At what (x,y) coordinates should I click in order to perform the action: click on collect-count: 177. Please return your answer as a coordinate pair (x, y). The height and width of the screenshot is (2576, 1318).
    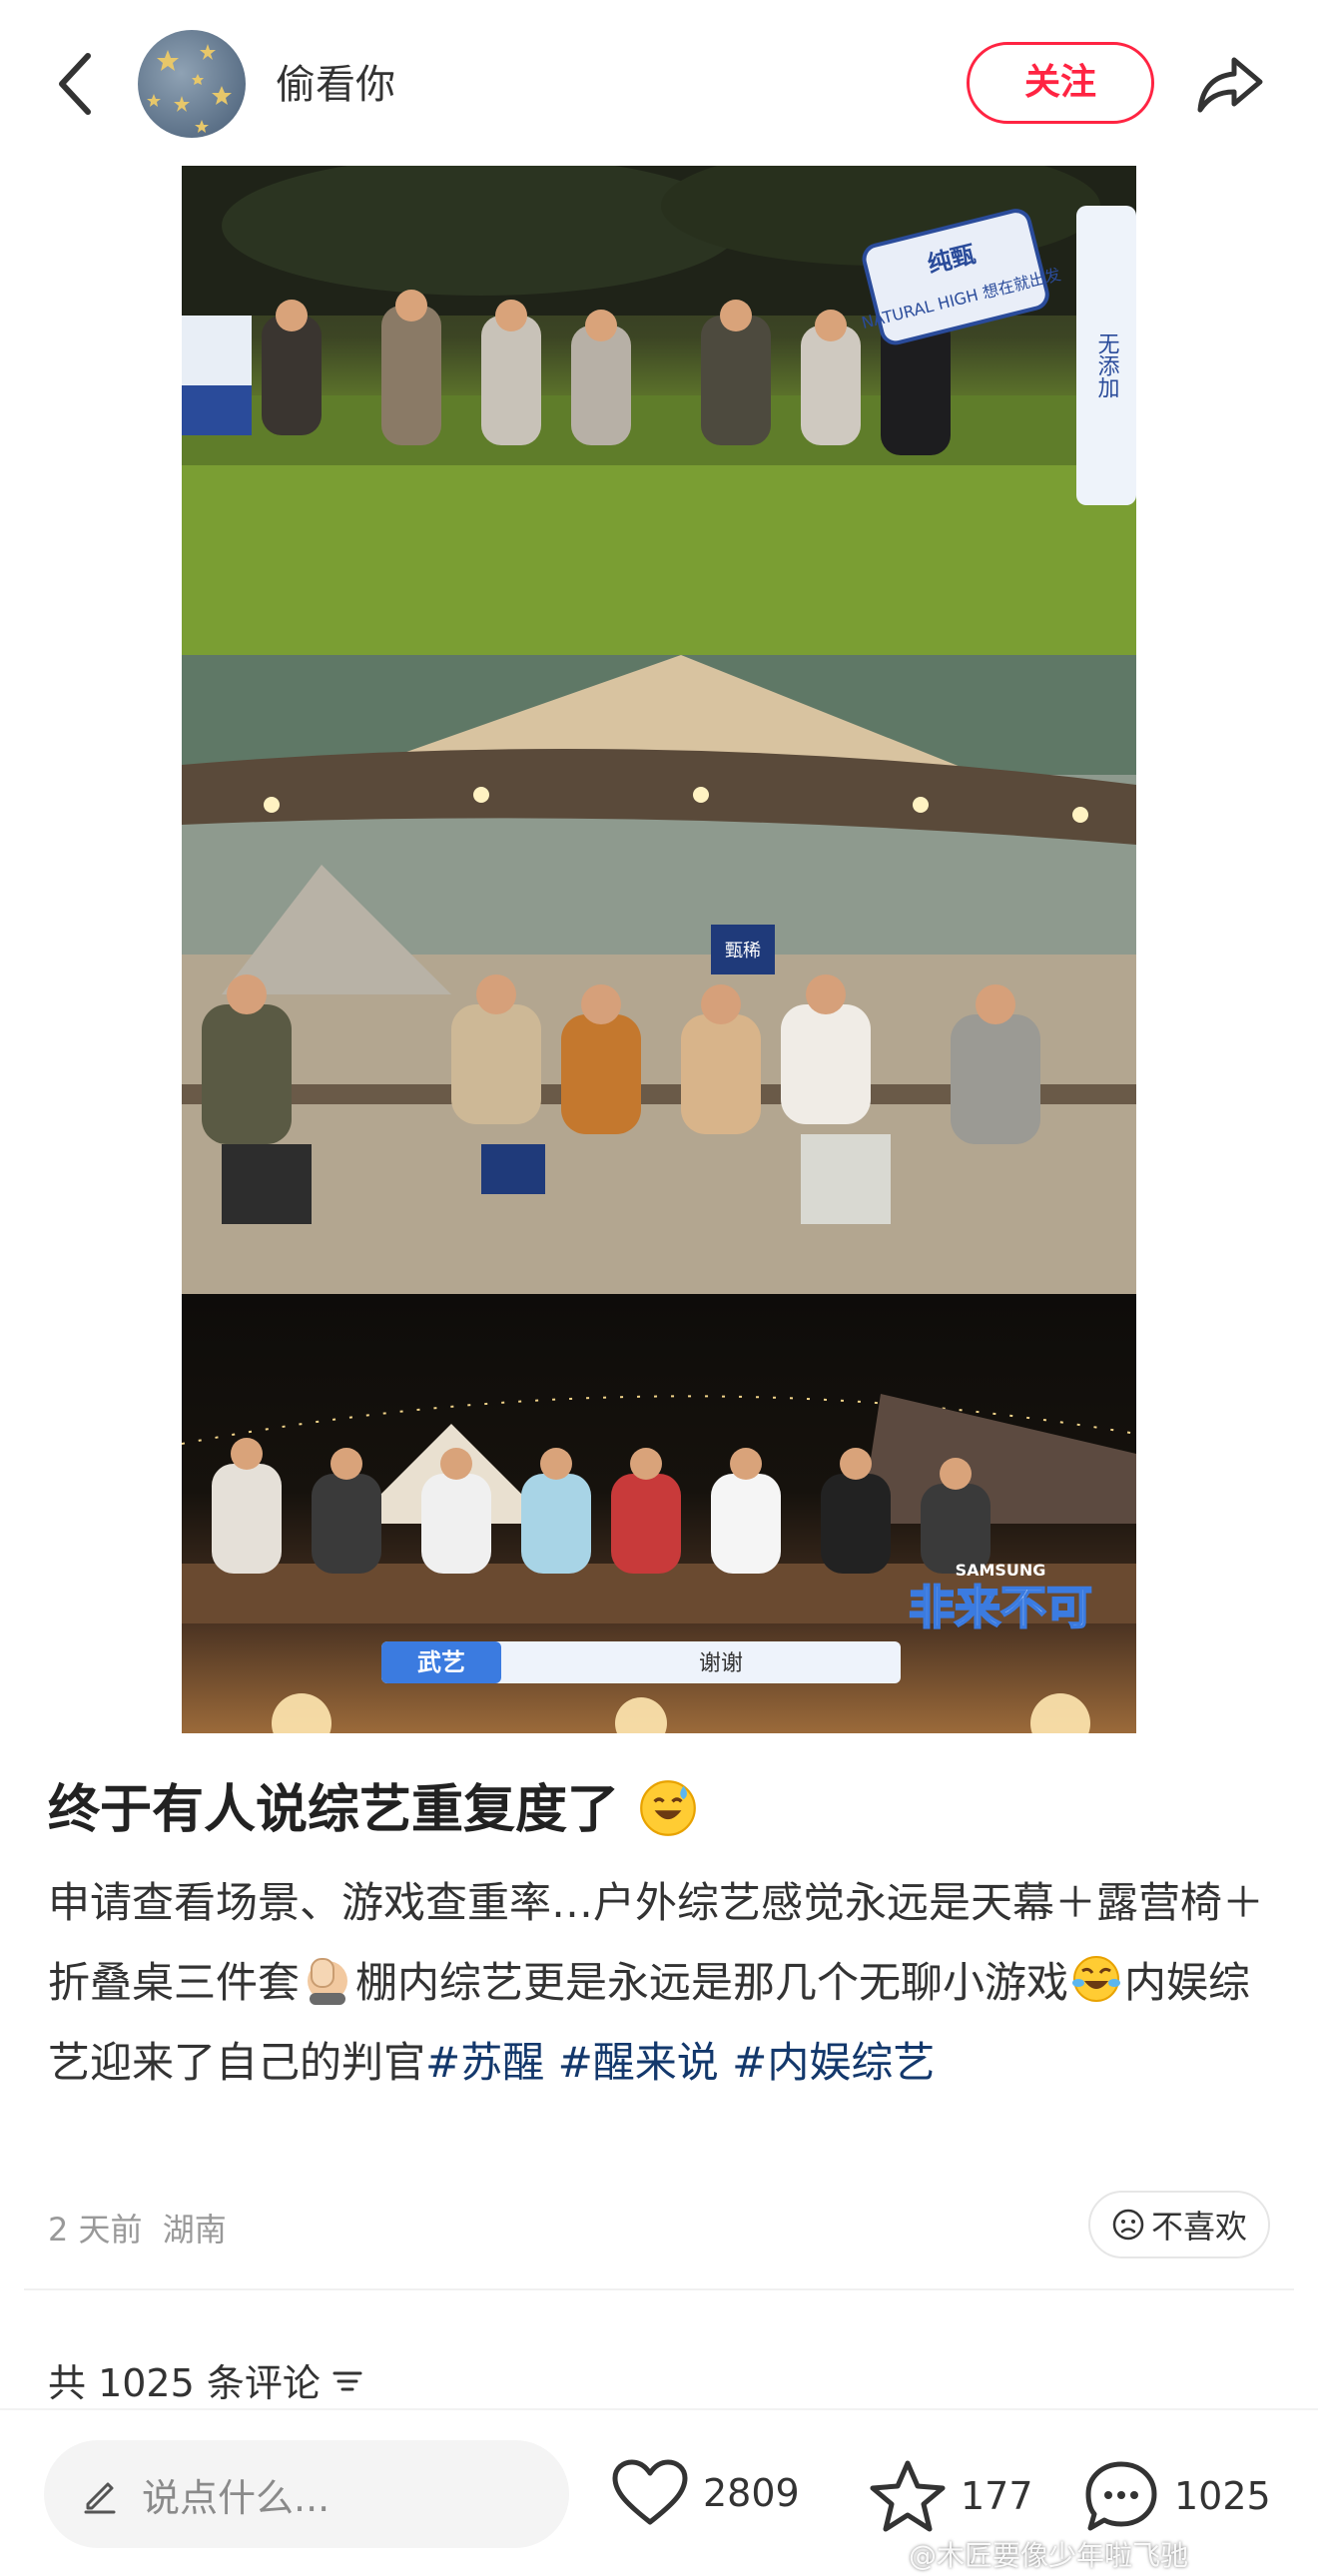
    Looking at the image, I should click on (997, 2496).